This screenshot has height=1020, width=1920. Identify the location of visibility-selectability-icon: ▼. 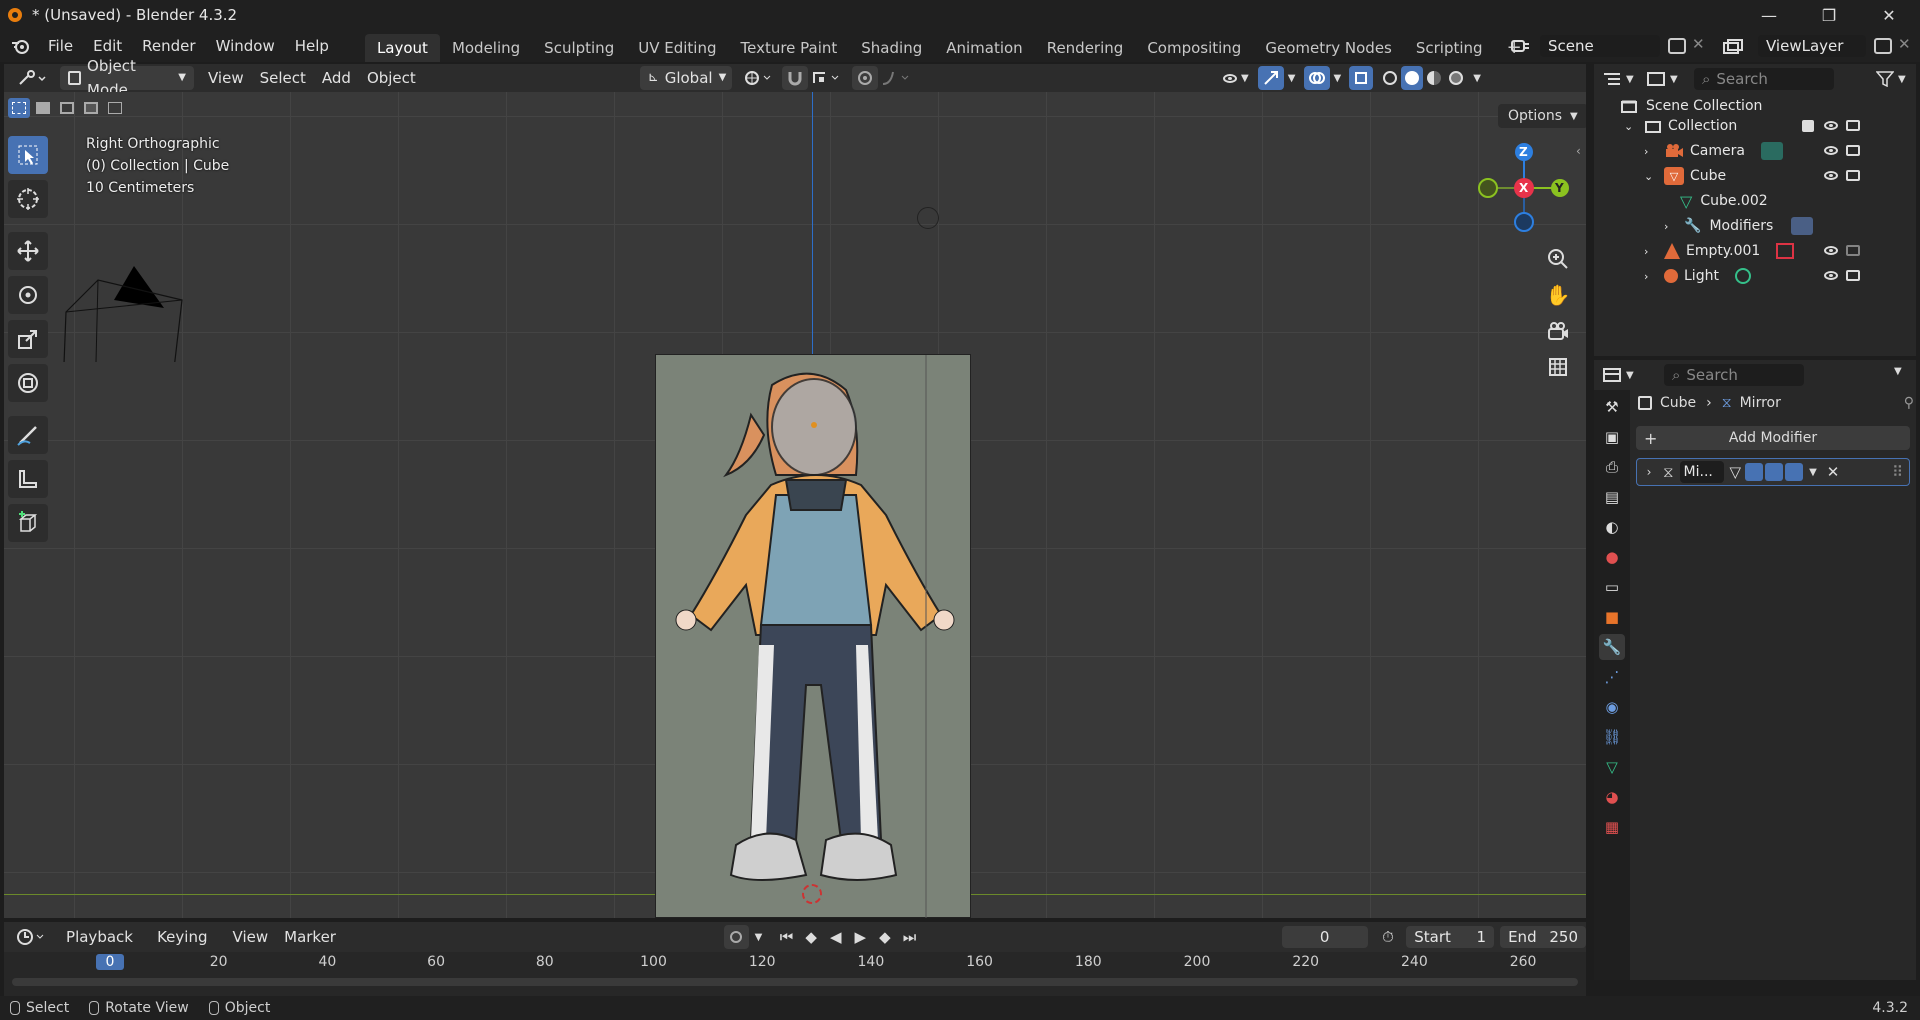
(1236, 78).